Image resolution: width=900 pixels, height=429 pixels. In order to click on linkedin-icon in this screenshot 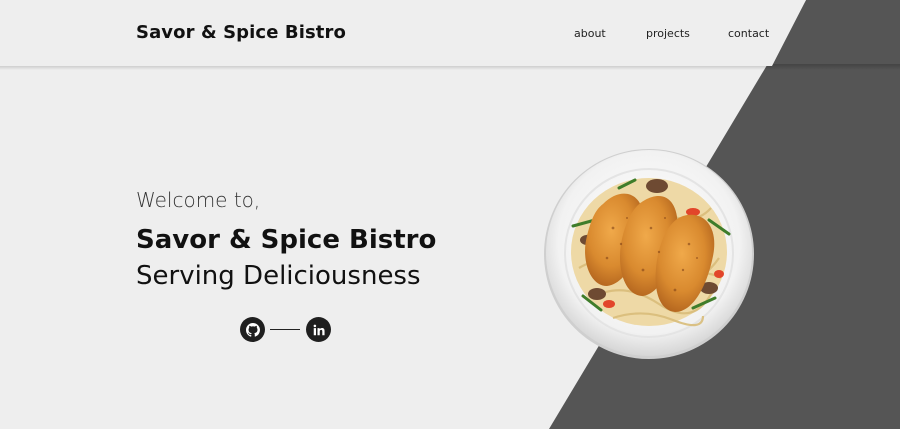, I will do `click(319, 329)`.